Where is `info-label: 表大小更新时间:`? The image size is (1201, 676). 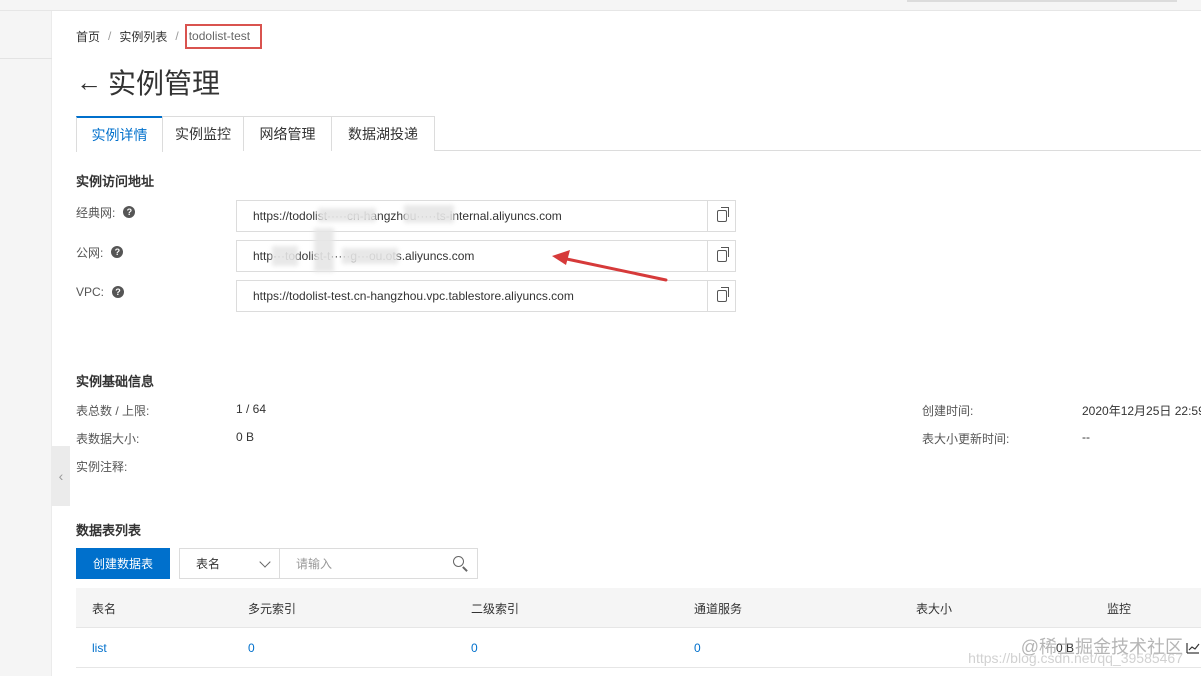
info-label: 表大小更新时间: is located at coordinates (966, 439).